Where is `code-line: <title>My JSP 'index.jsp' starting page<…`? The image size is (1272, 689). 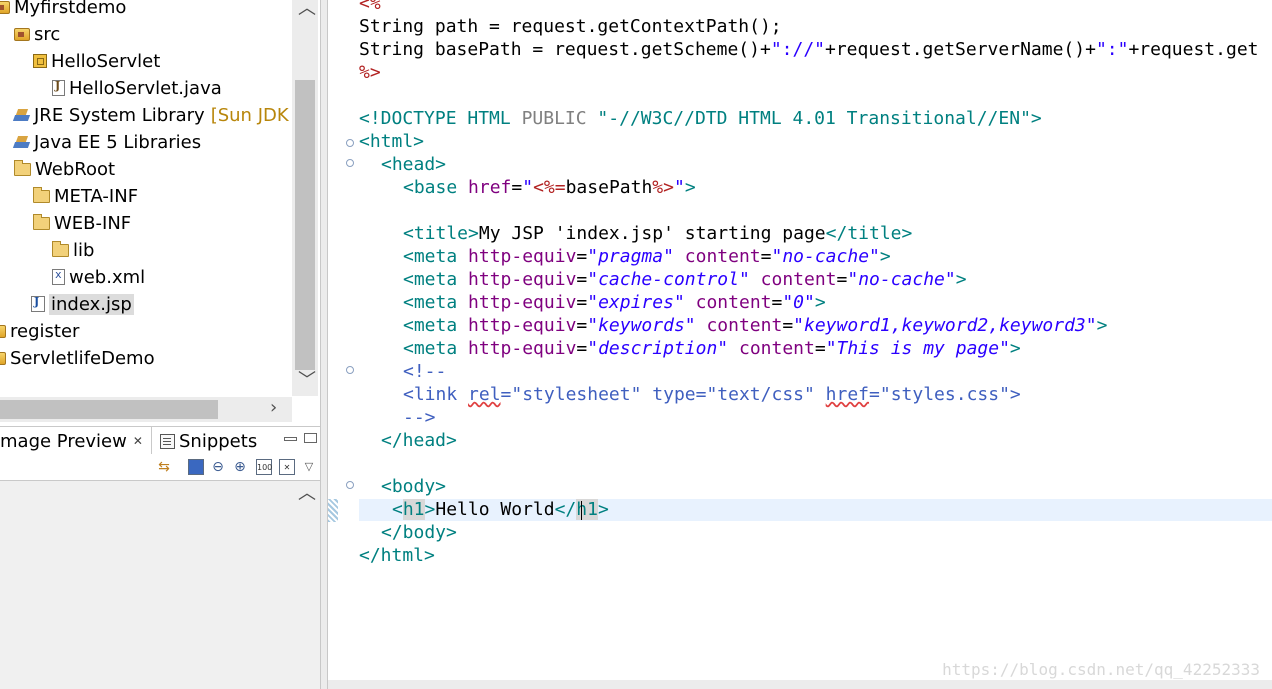 code-line: <title>My JSP 'index.jsp' starting page<… is located at coordinates (657, 233).